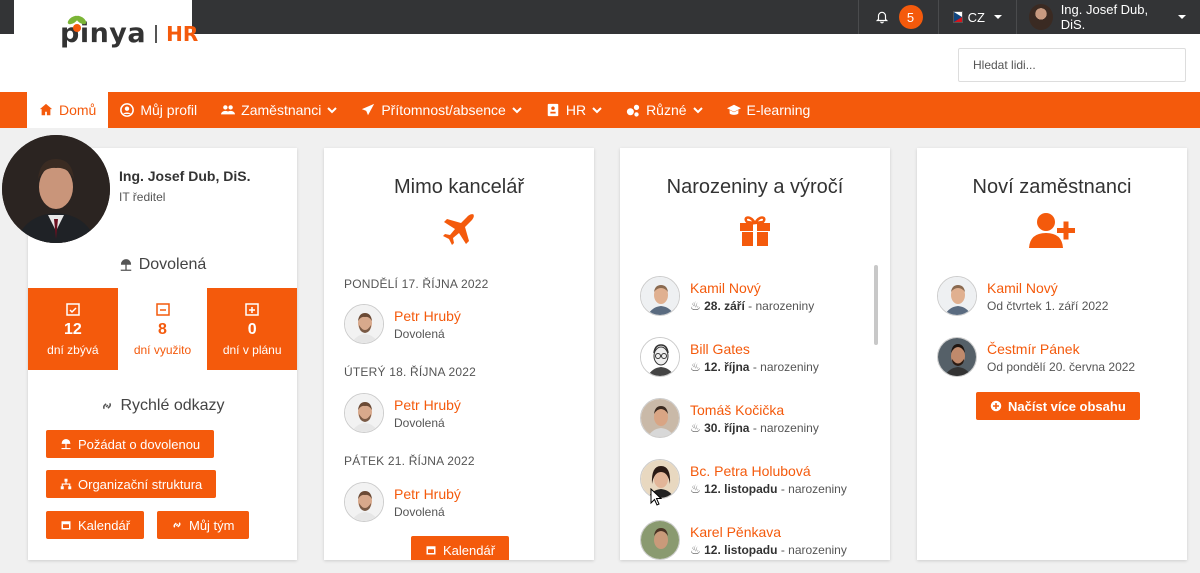 The width and height of the screenshot is (1200, 573). What do you see at coordinates (768, 532) in the screenshot?
I see `person-name: Karel Pěnkava` at bounding box center [768, 532].